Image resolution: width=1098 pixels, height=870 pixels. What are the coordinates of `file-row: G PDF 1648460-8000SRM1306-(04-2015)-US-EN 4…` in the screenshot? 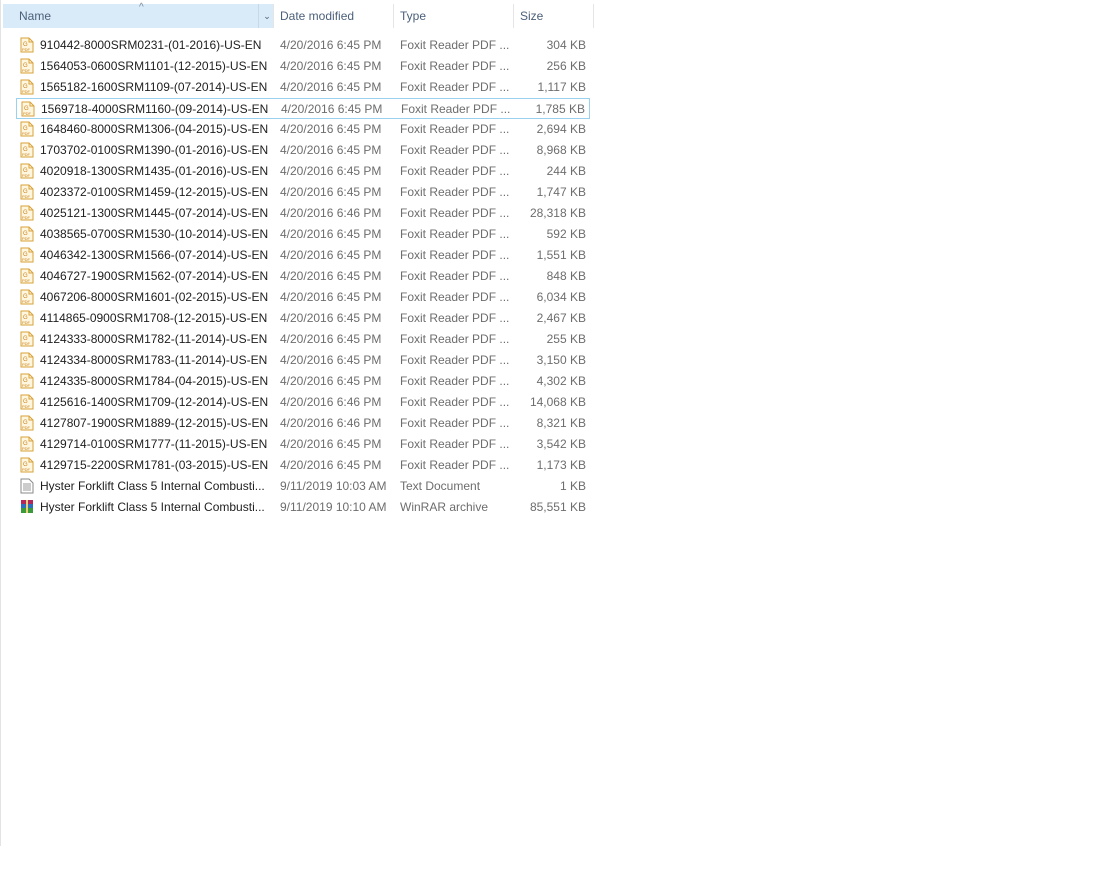 It's located at (303, 129).